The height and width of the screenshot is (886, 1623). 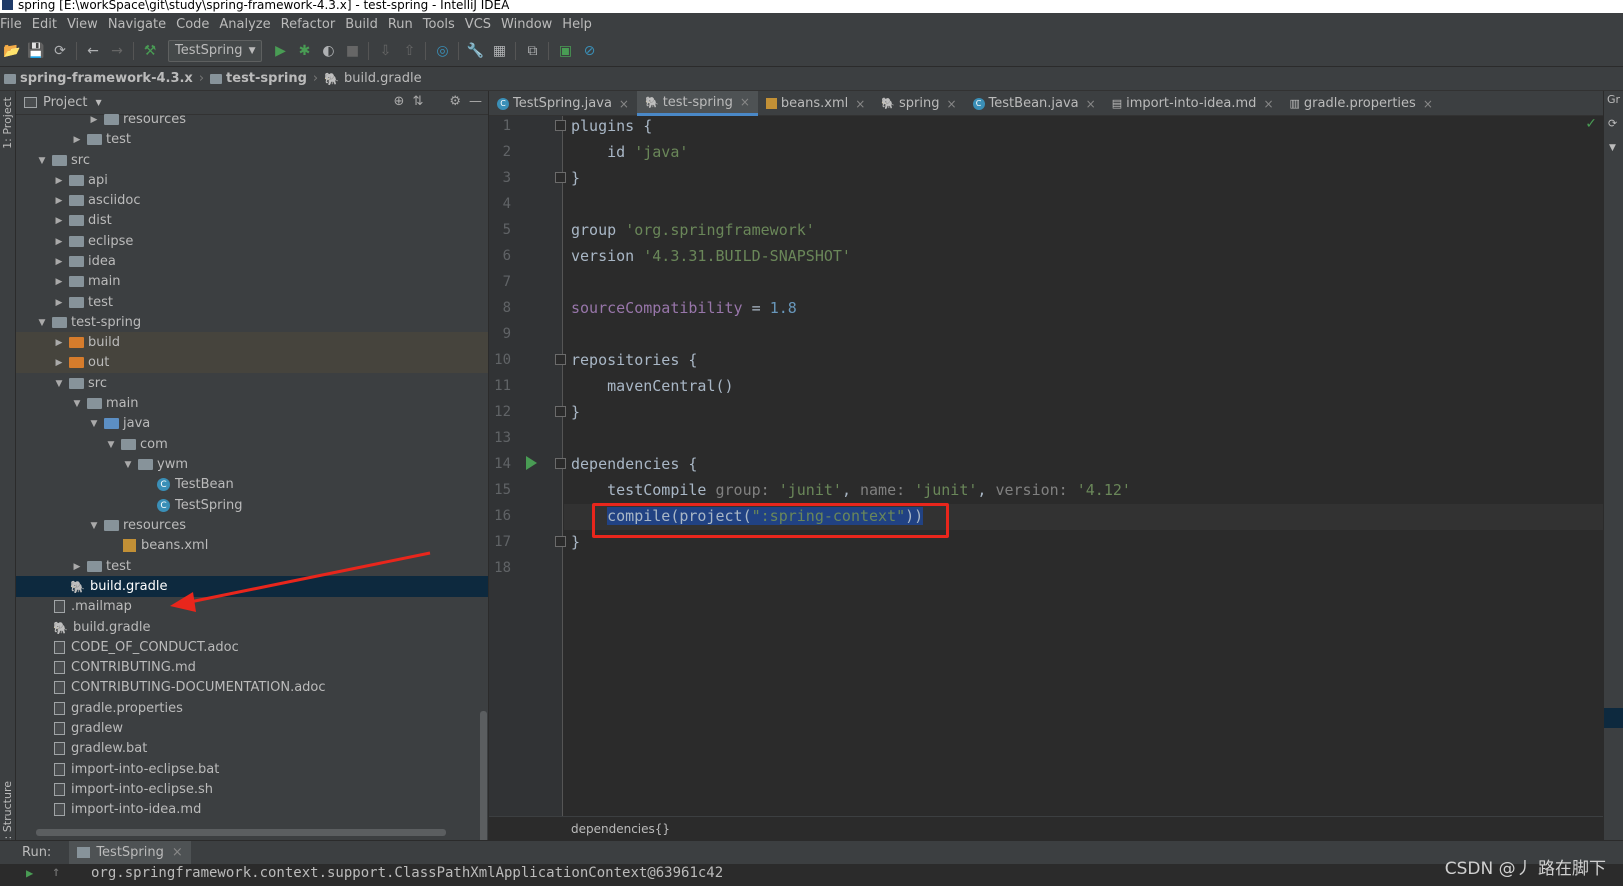 I want to click on tree-item: ▶ dist, so click(x=252, y=220).